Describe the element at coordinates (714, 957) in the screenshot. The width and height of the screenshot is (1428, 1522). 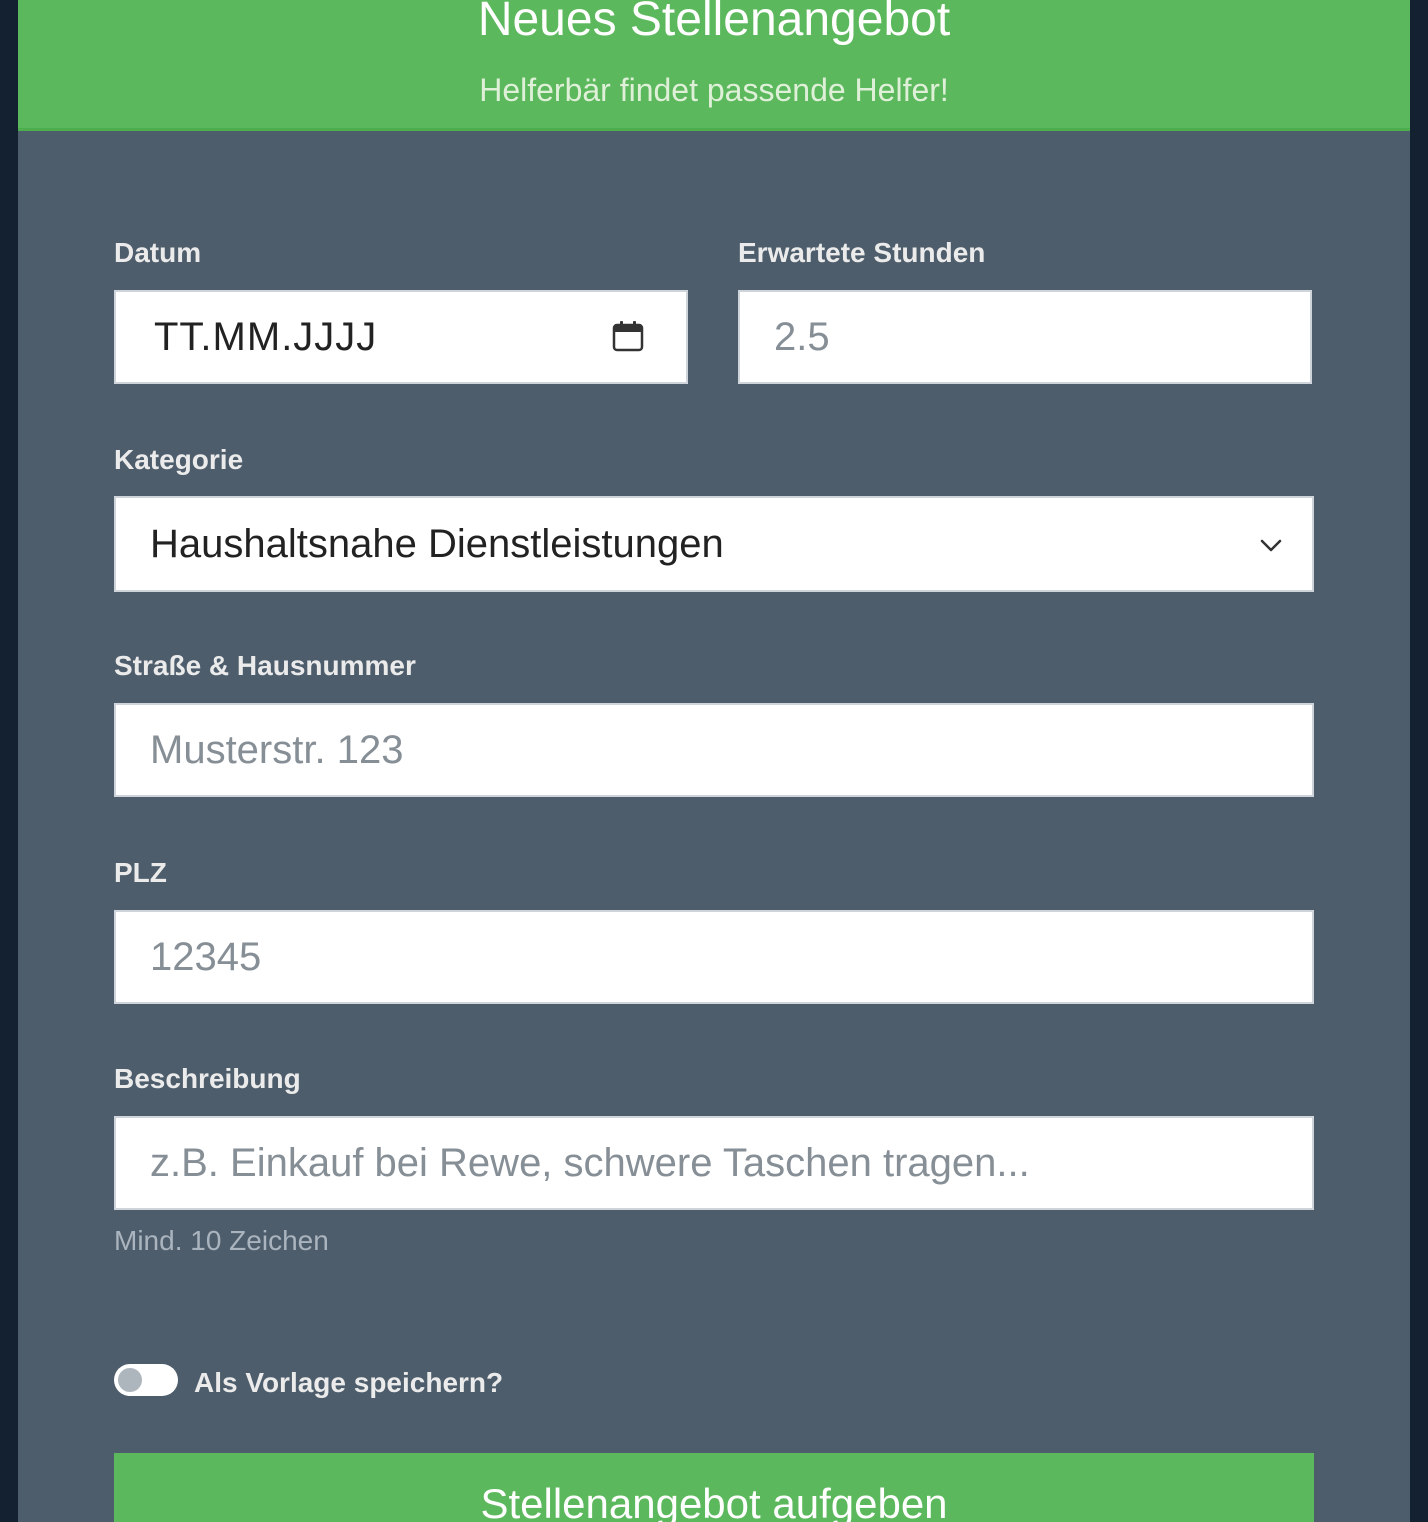
I see `zip-input: 12345` at that location.